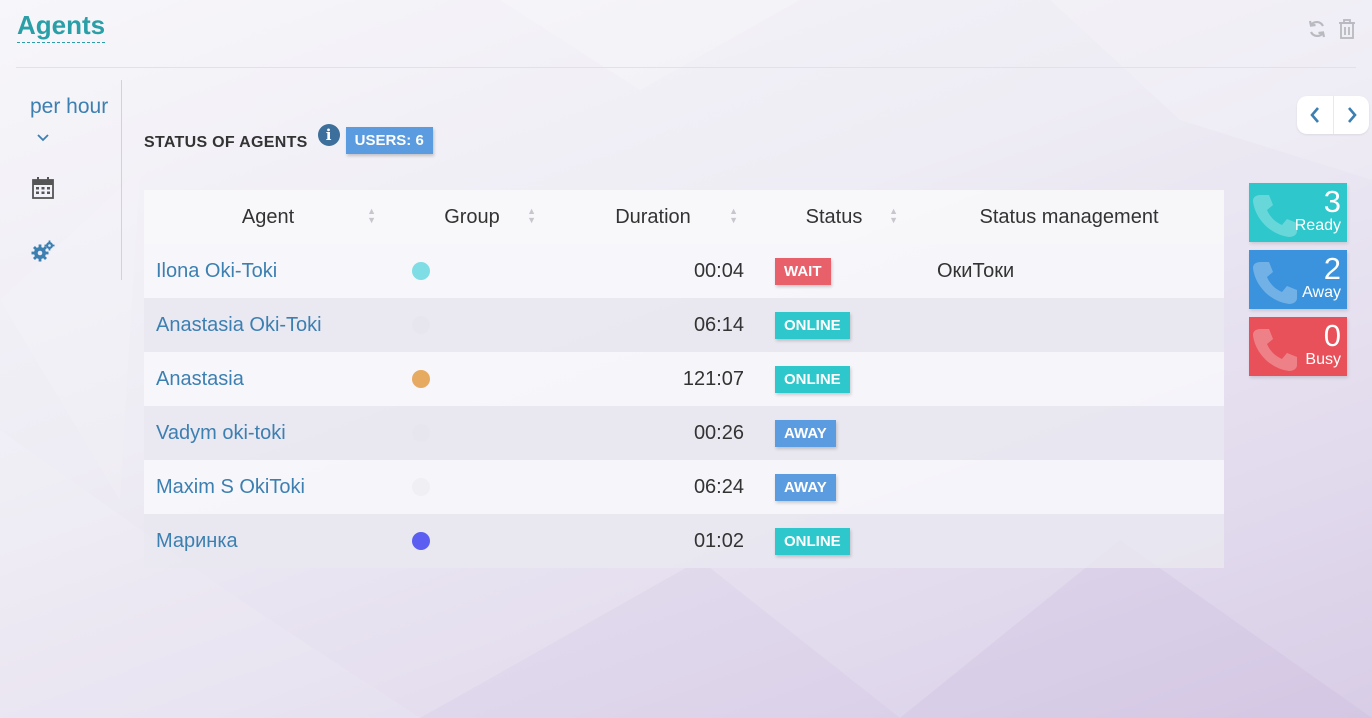  Describe the element at coordinates (268, 487) in the screenshot. I see `agent-name-link: Maxim S OkiToki` at that location.